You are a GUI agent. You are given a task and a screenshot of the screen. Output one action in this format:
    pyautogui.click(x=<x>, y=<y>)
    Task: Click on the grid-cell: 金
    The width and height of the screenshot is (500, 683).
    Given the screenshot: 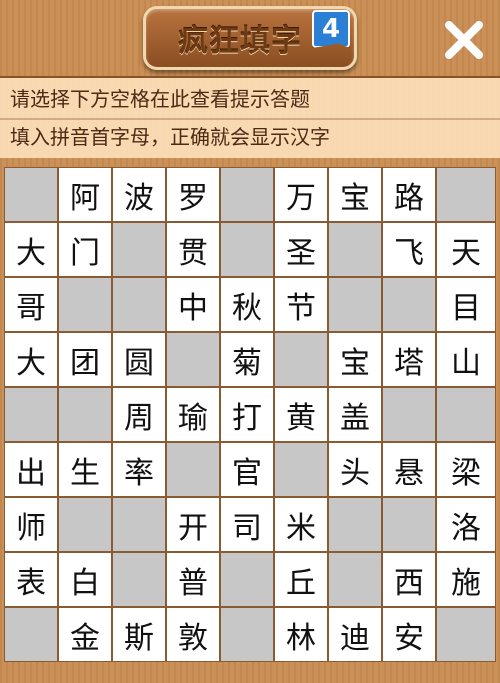 What is the action you would take?
    pyautogui.click(x=85, y=634)
    